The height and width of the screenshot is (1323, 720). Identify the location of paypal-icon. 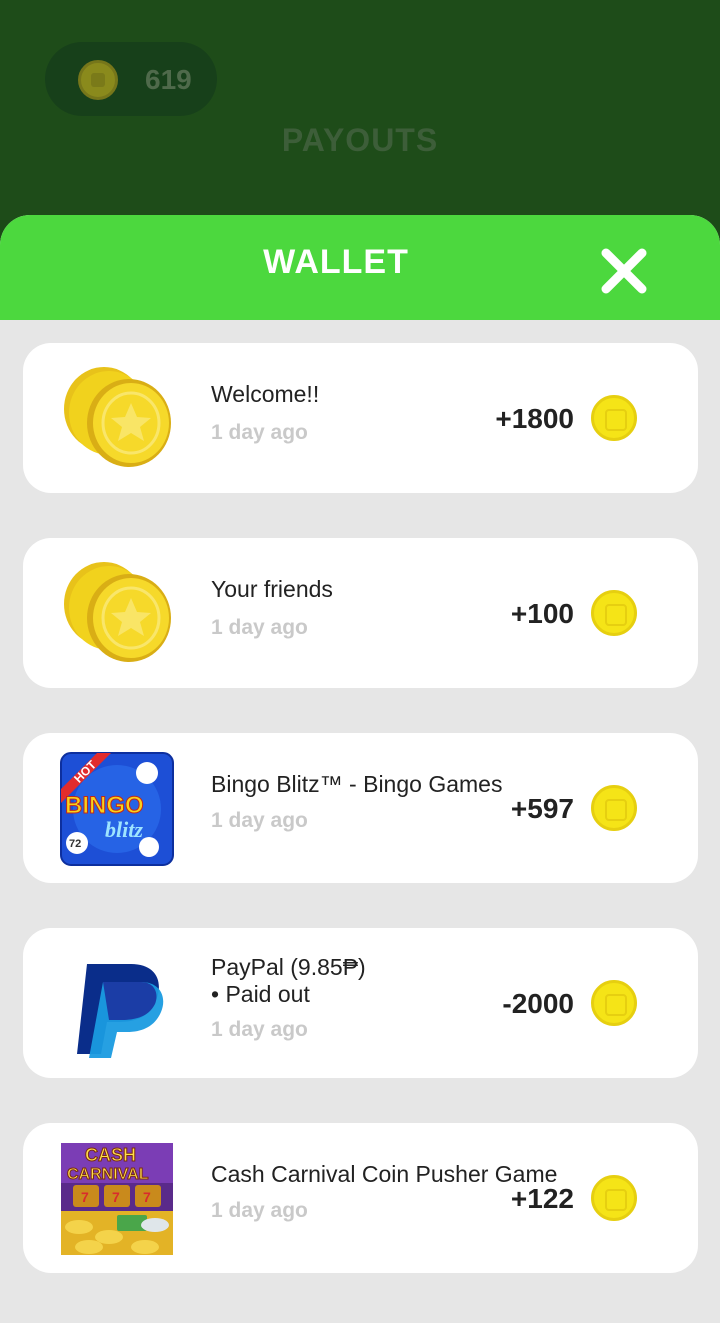
(120, 1011).